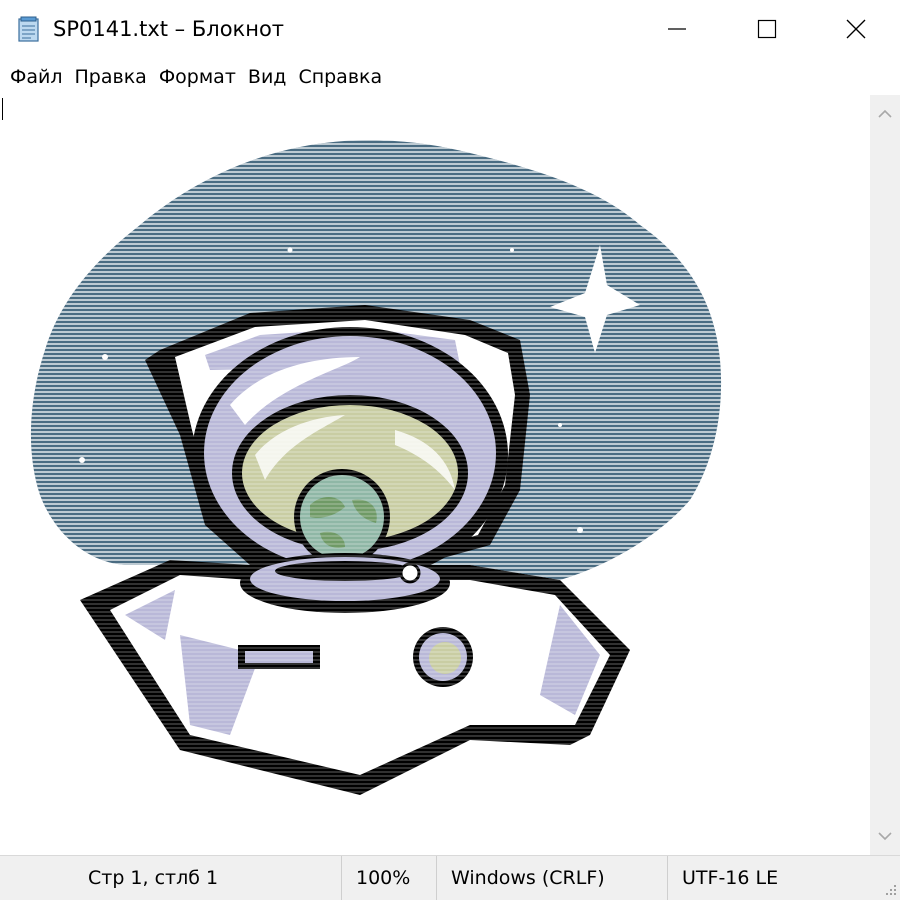  What do you see at coordinates (551, 878) in the screenshot?
I see `line-endings: Windows (CRLF)` at bounding box center [551, 878].